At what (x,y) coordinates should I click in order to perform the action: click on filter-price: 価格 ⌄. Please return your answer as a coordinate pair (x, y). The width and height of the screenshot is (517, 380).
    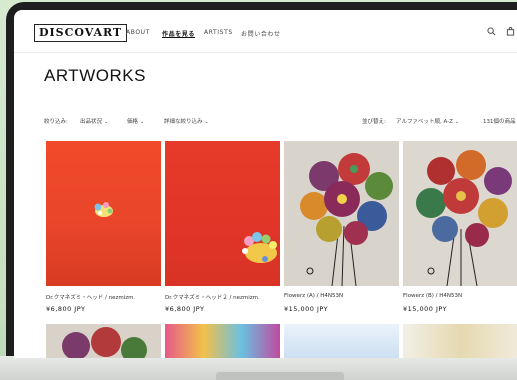
    Looking at the image, I should click on (135, 121).